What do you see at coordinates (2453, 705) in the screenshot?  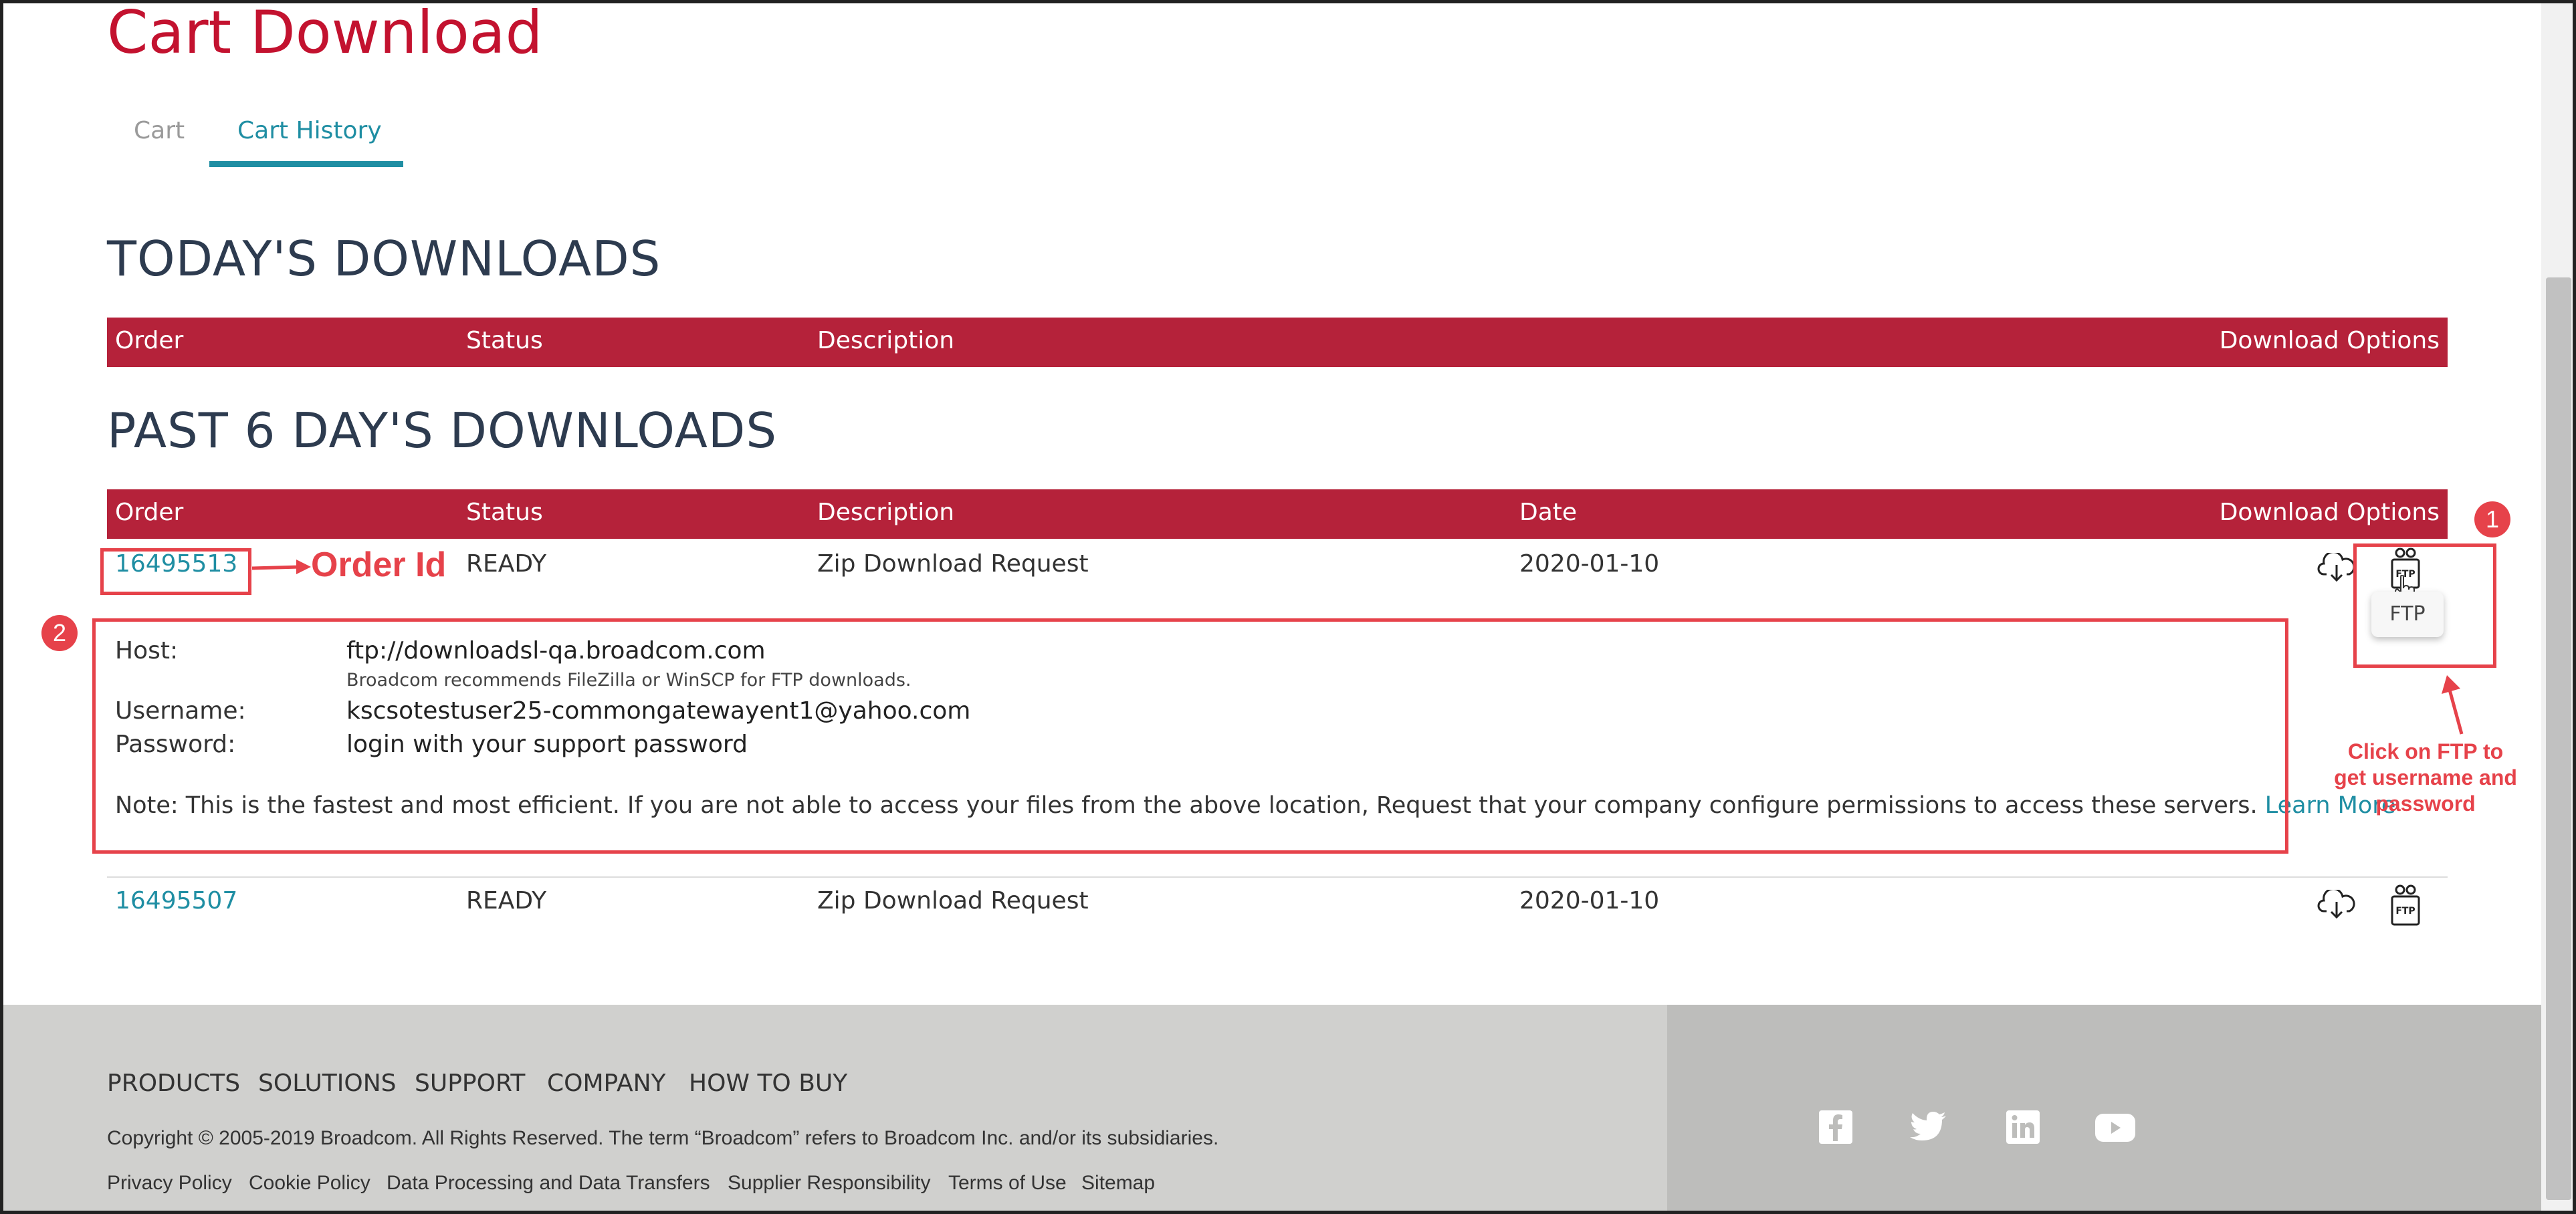 I see `ftp-hint-arrow` at bounding box center [2453, 705].